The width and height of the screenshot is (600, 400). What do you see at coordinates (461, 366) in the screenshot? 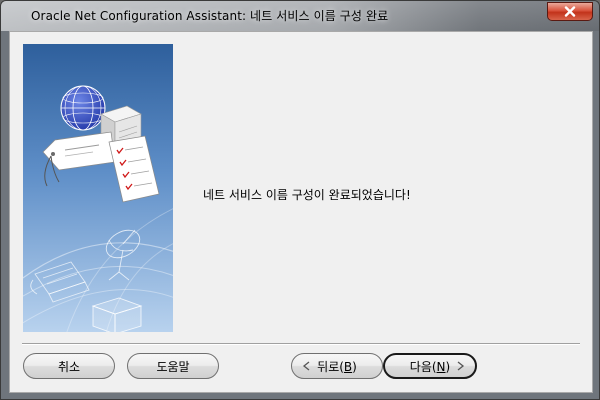
I see `chevron-right-icon` at bounding box center [461, 366].